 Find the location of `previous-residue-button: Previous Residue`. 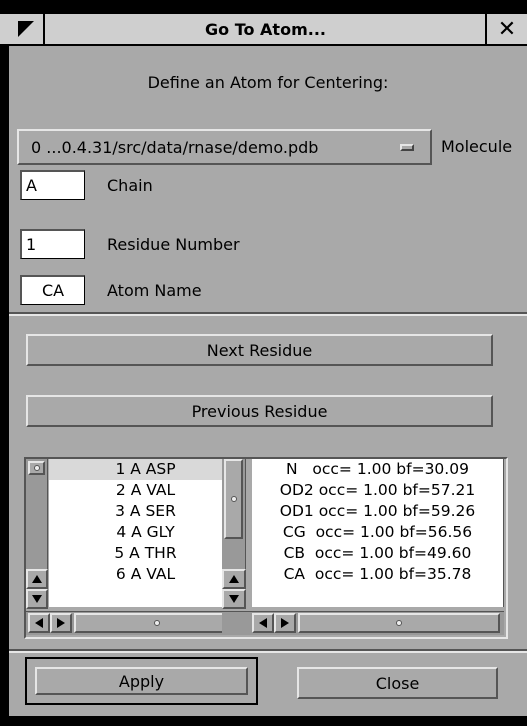

previous-residue-button: Previous Residue is located at coordinates (259, 411).